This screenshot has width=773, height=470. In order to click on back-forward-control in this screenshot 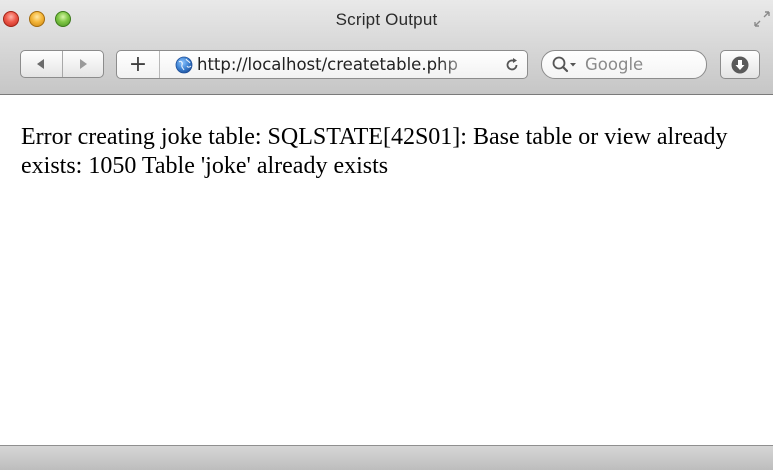, I will do `click(62, 64)`.